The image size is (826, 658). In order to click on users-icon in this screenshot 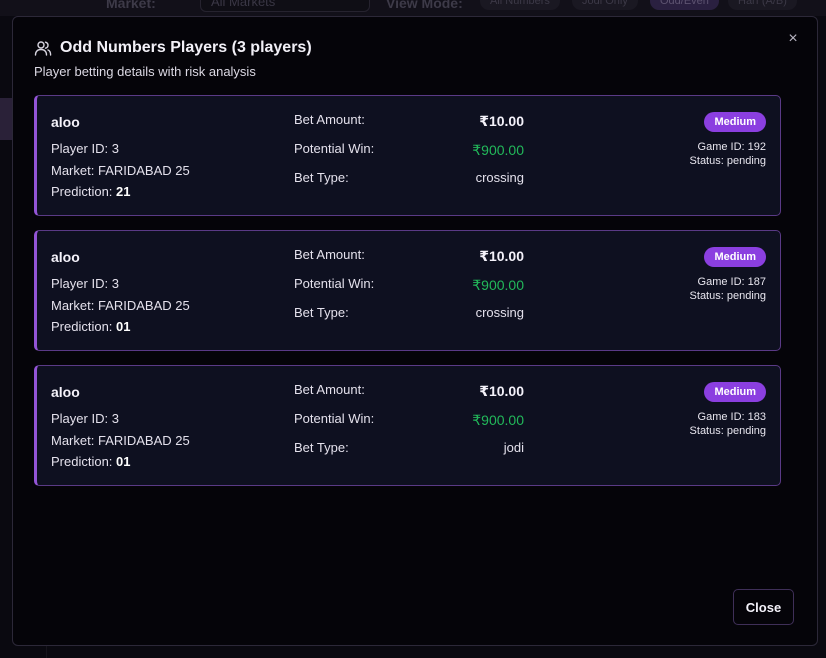, I will do `click(43, 48)`.